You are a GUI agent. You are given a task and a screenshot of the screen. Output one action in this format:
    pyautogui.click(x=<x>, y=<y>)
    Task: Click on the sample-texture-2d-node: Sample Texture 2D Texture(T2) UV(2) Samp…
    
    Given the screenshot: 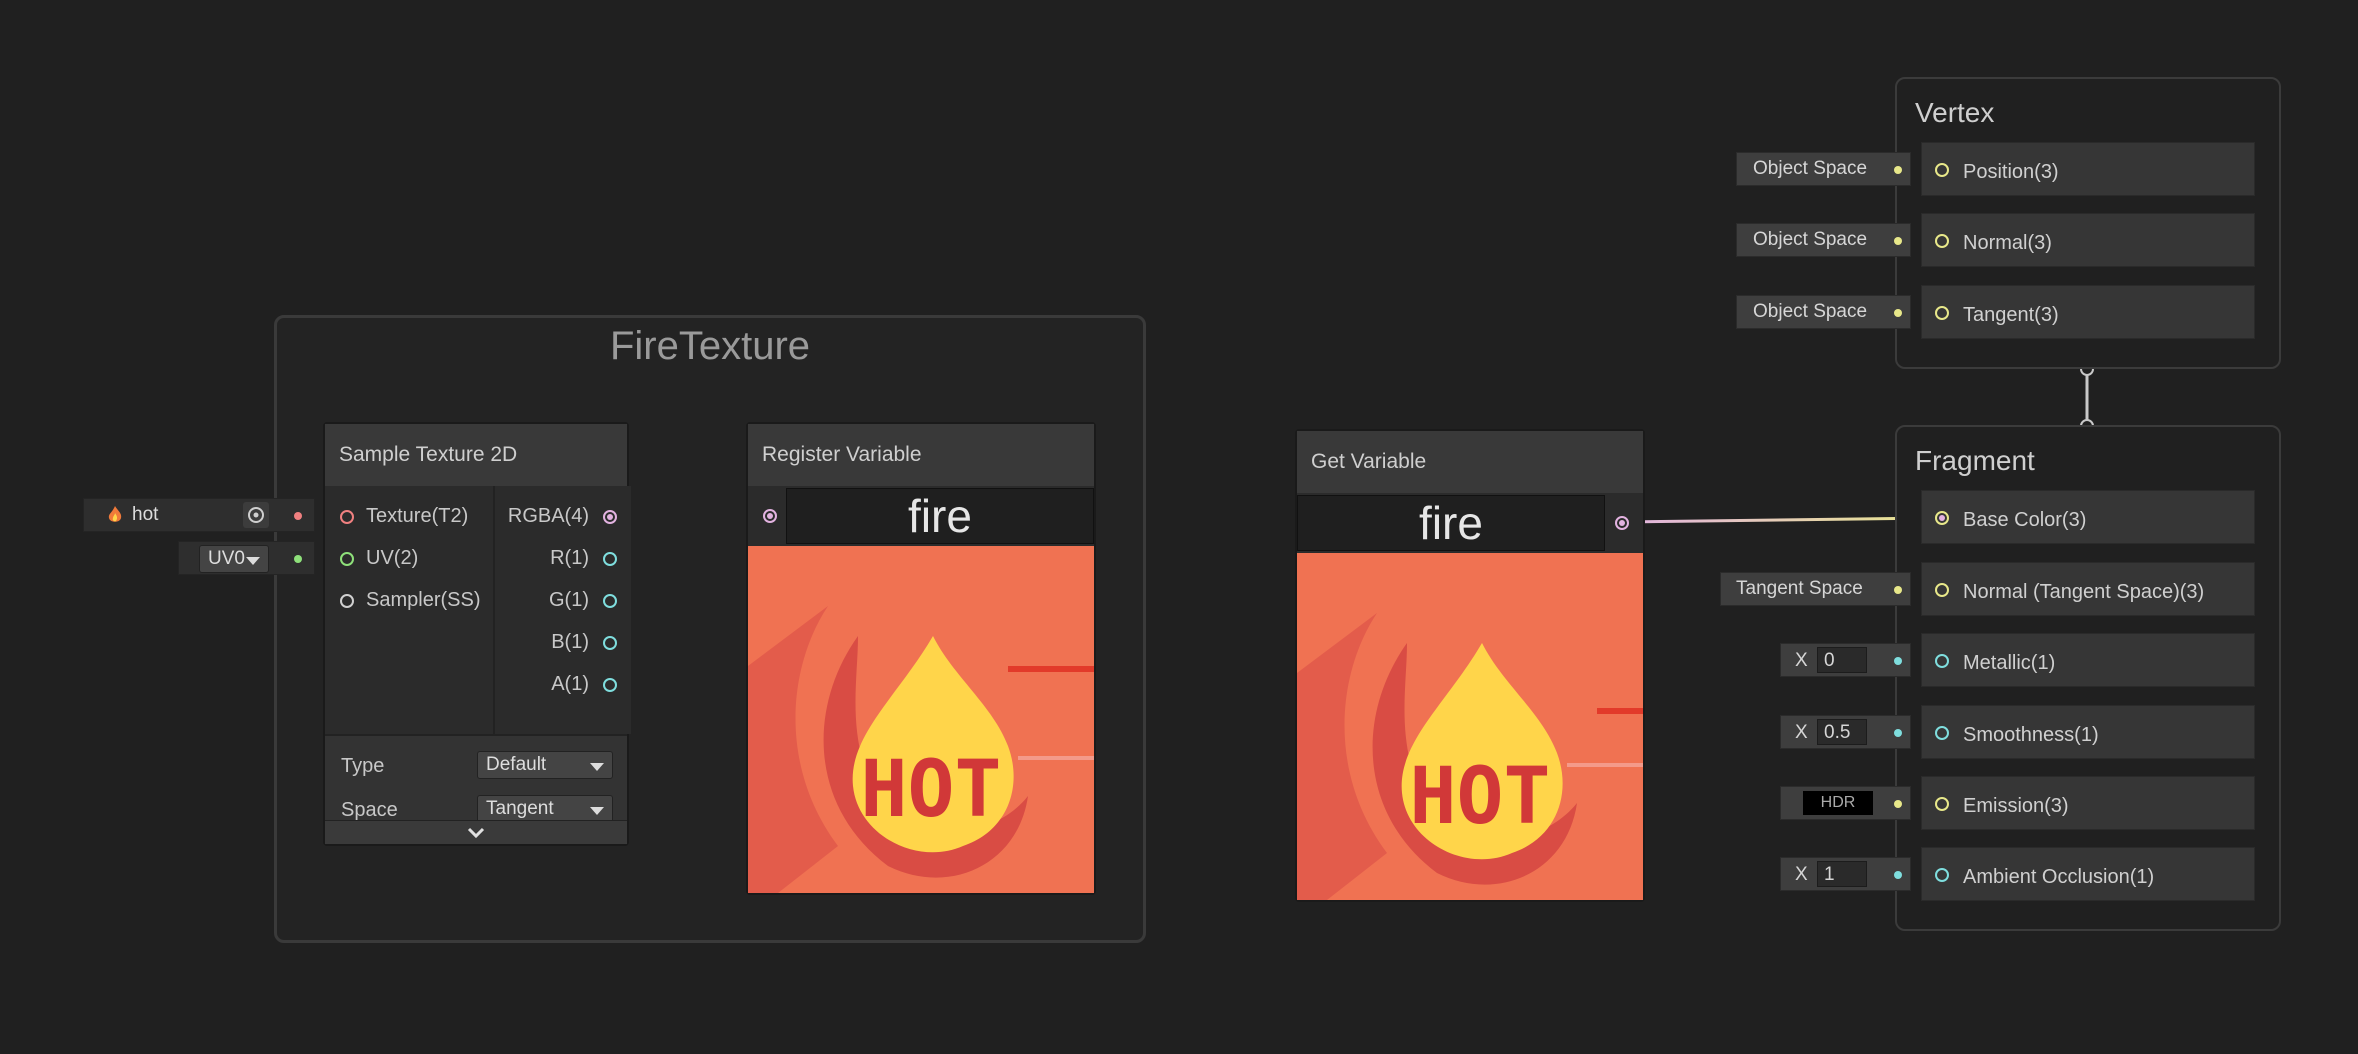 What is the action you would take?
    pyautogui.click(x=477, y=634)
    